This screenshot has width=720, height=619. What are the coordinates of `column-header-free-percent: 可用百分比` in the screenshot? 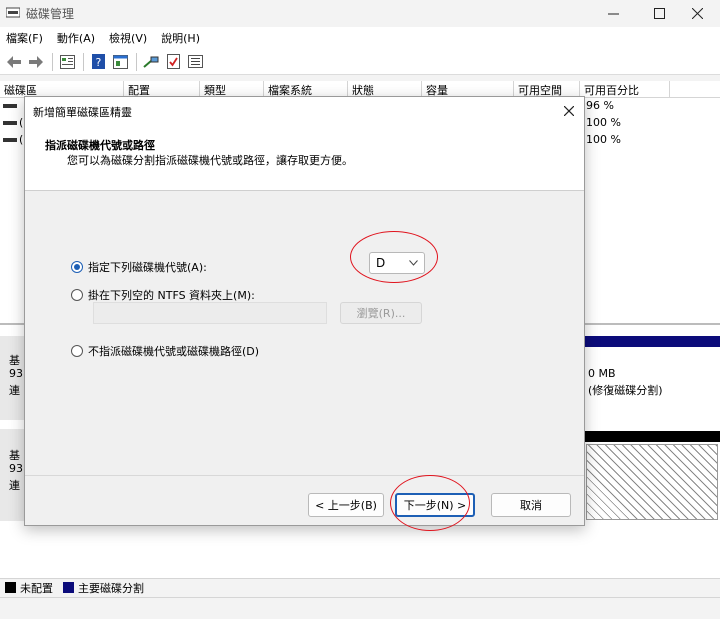 It's located at (625, 89).